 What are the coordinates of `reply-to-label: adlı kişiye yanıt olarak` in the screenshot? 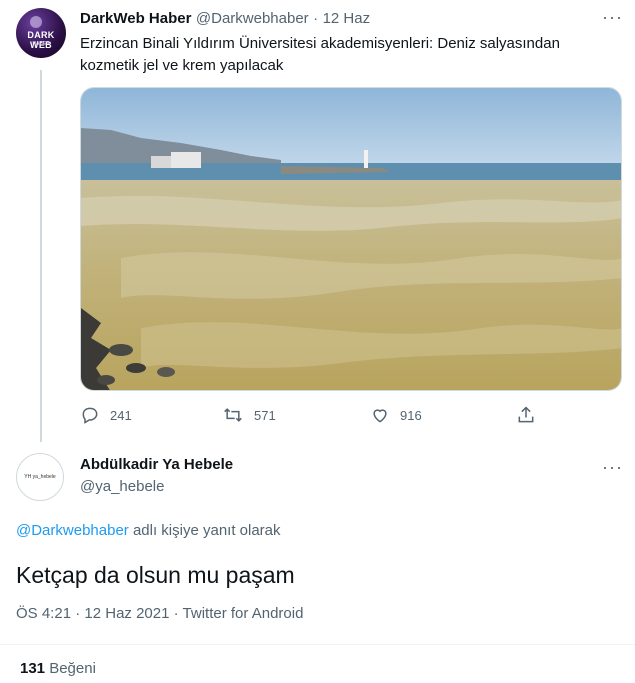 It's located at (206, 530).